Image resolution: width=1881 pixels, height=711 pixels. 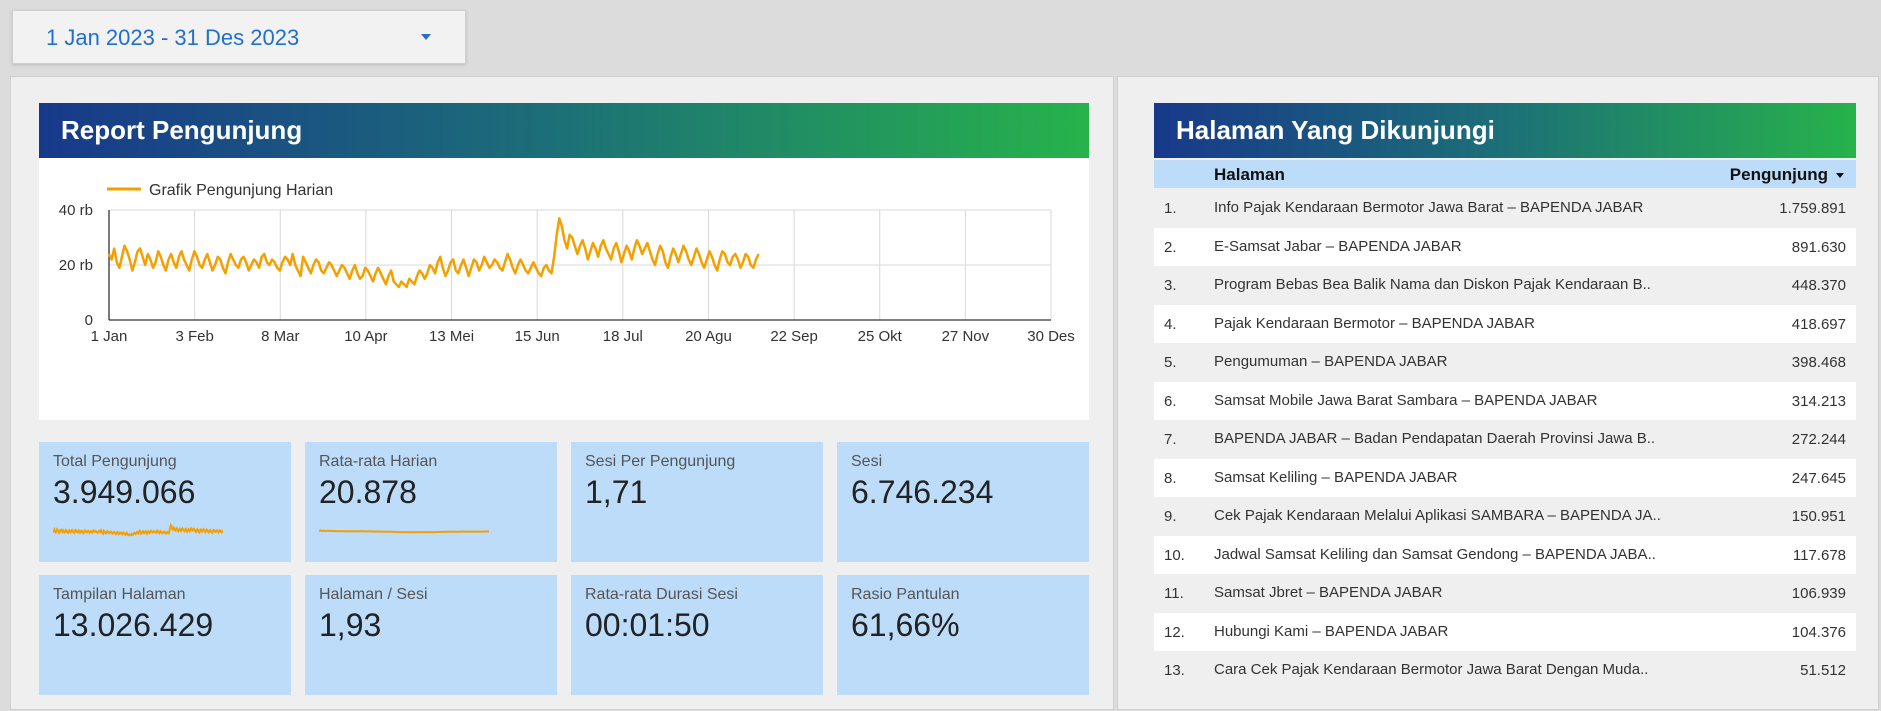 What do you see at coordinates (616, 492) in the screenshot?
I see `sessions-per-visitor-value: 1,71` at bounding box center [616, 492].